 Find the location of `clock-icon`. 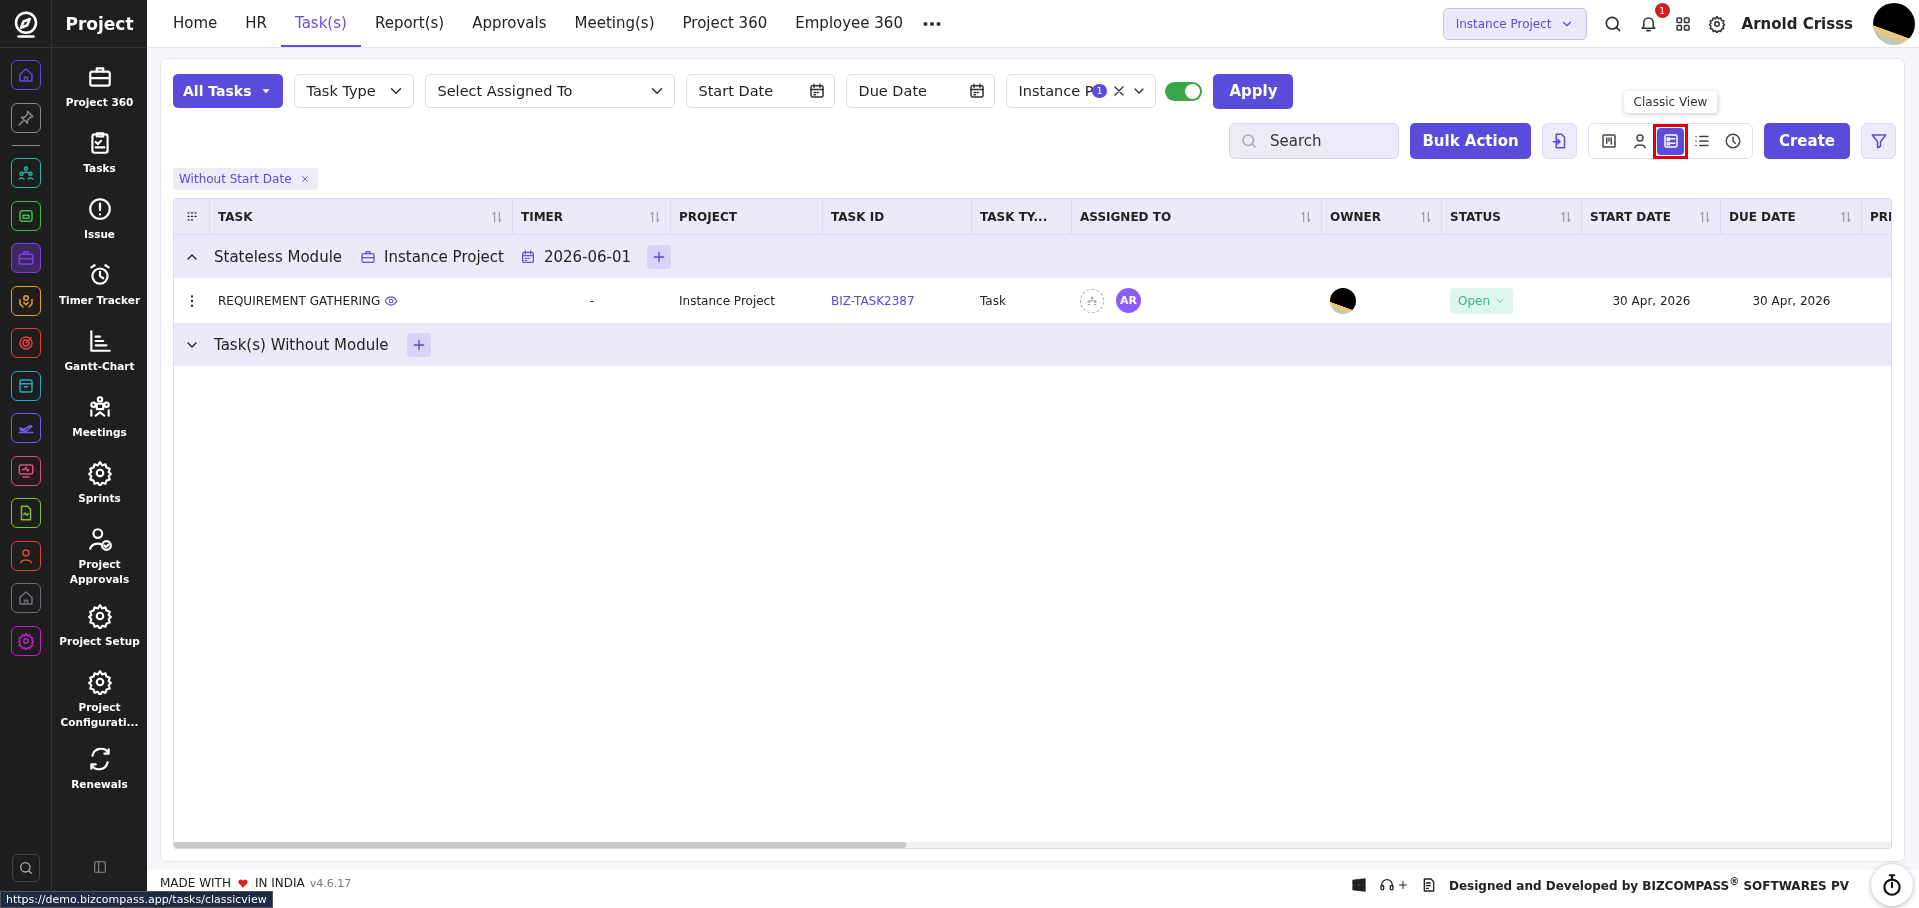

clock-icon is located at coordinates (1732, 141).